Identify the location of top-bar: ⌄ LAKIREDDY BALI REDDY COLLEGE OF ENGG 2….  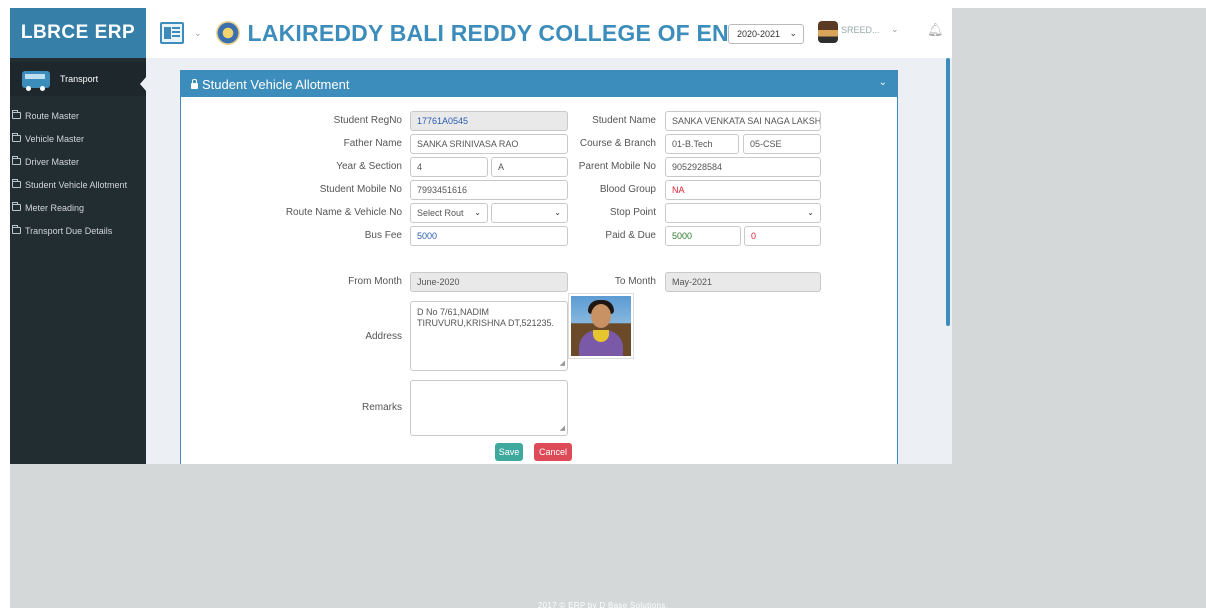
(549, 33).